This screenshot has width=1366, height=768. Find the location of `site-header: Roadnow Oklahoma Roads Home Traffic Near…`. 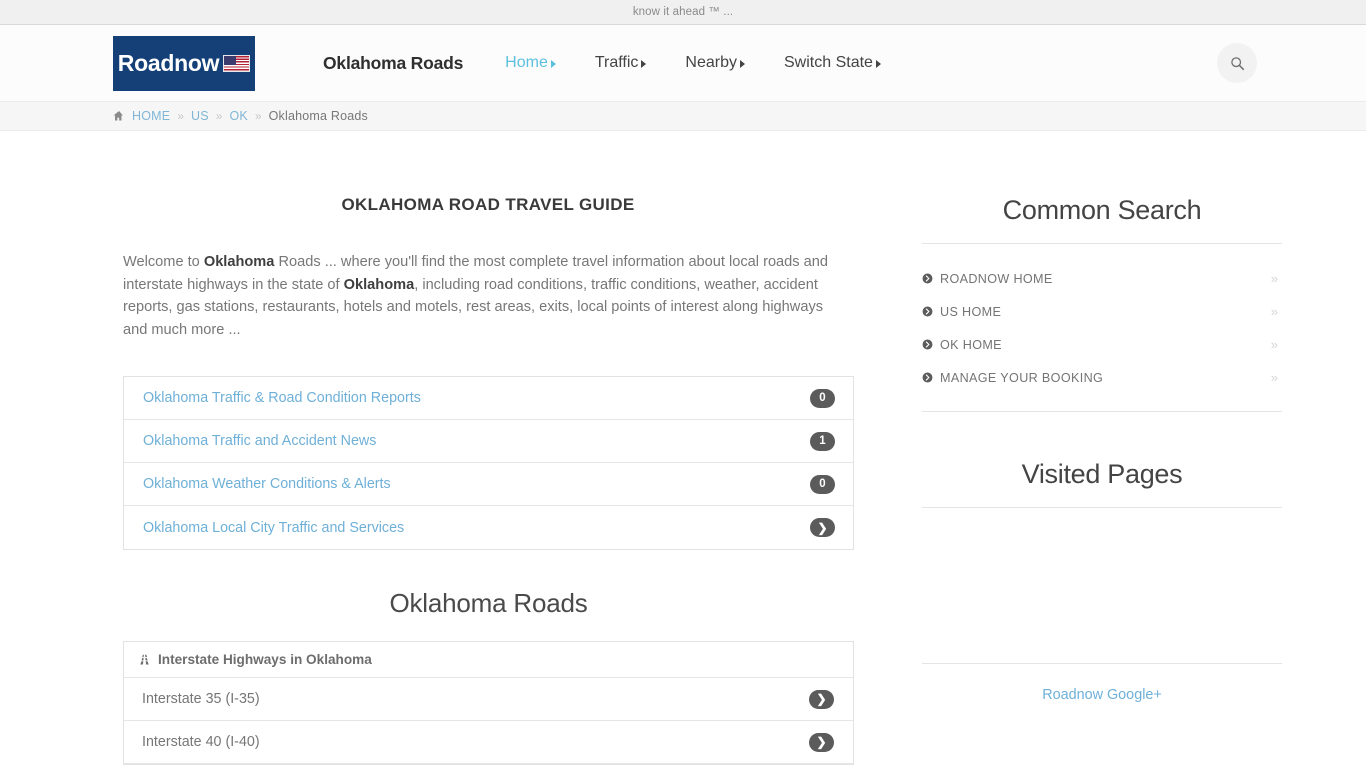

site-header: Roadnow Oklahoma Roads Home Traffic Near… is located at coordinates (683, 63).